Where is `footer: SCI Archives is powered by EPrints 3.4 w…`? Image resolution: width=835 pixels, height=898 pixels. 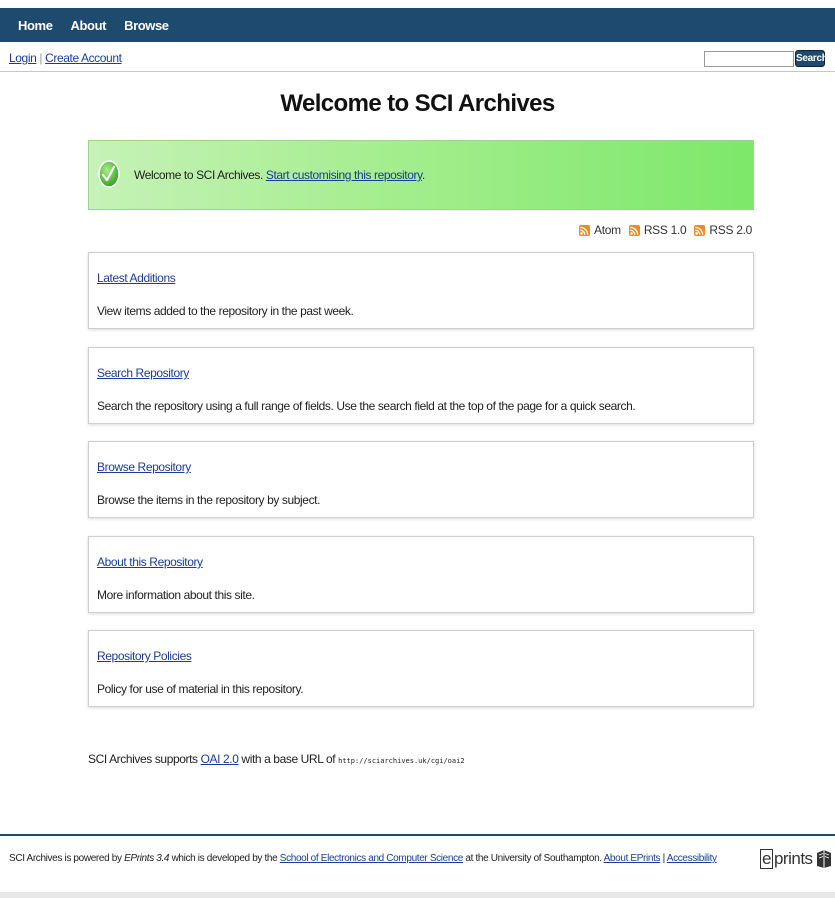 footer: SCI Archives is powered by EPrints 3.4 w… is located at coordinates (417, 864).